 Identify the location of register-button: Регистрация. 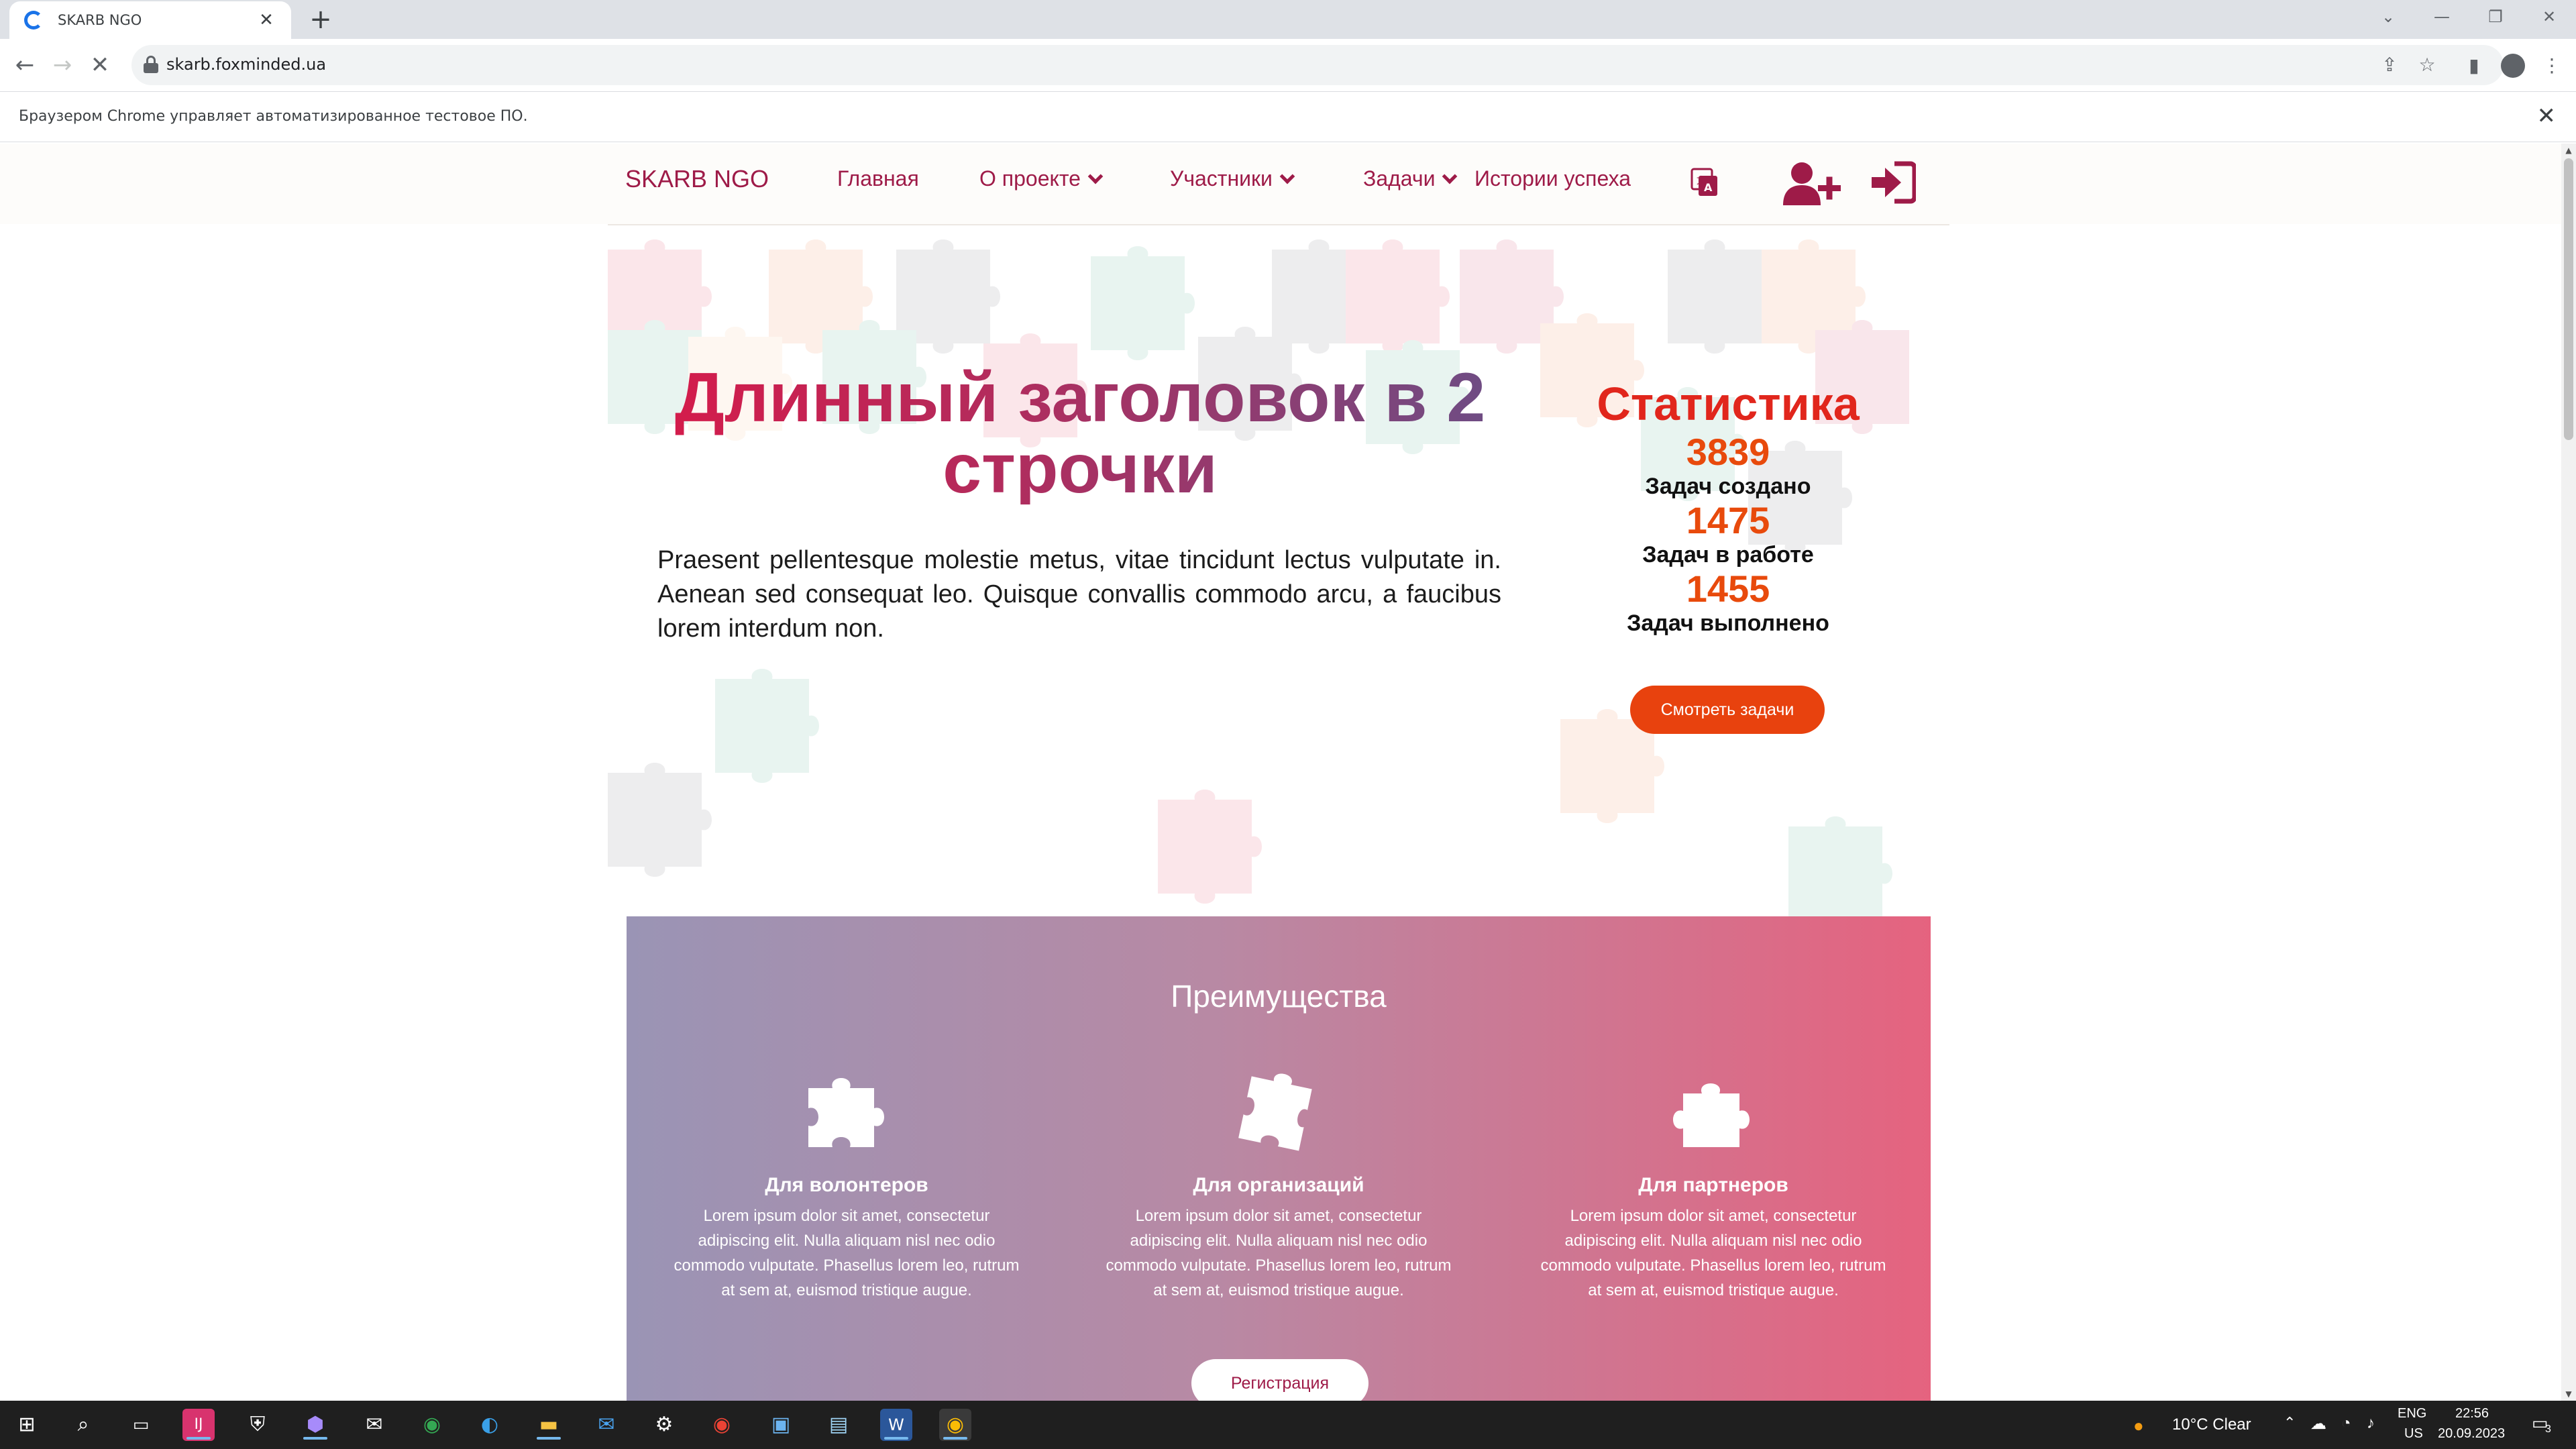
(1279, 1380).